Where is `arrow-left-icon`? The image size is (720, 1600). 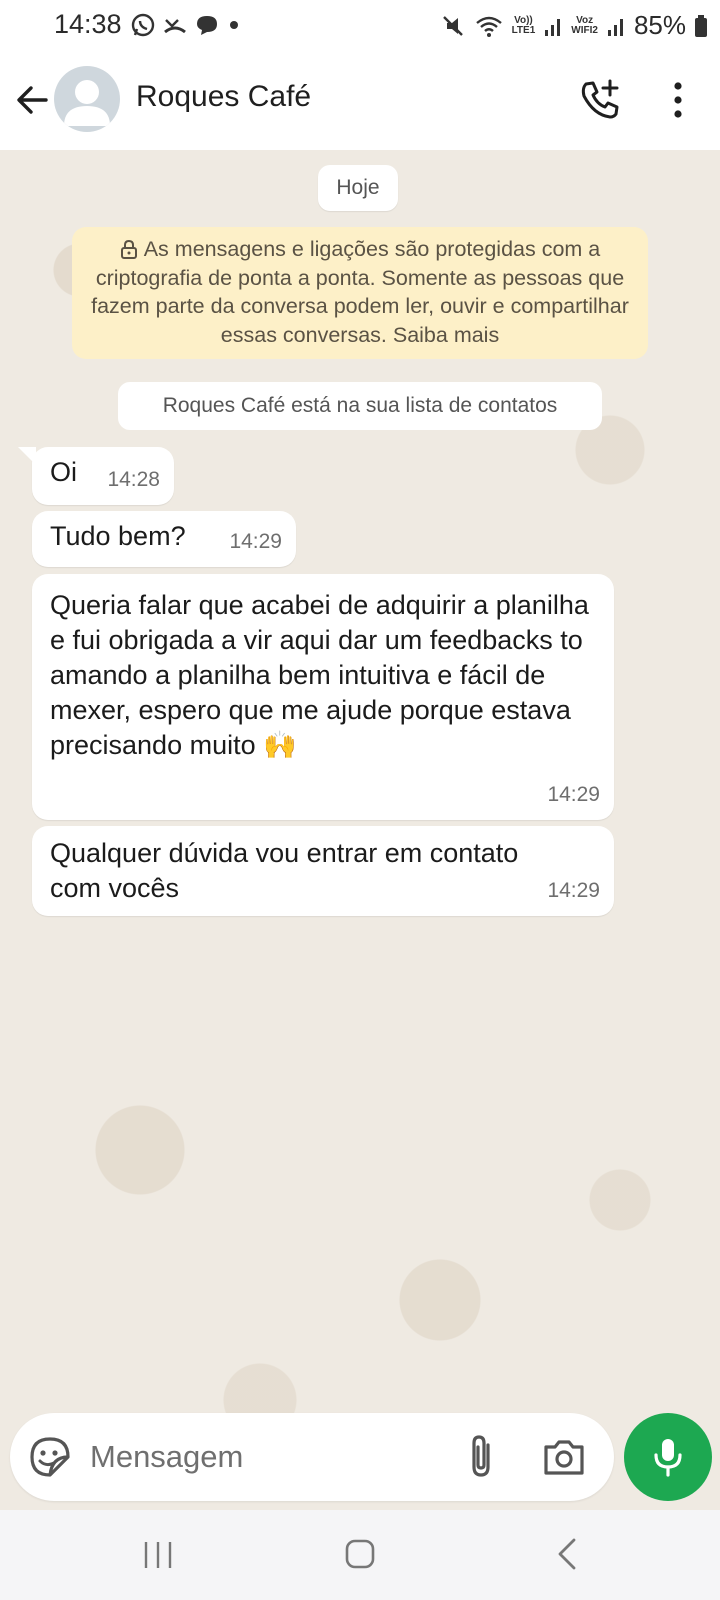
arrow-left-icon is located at coordinates (32, 100).